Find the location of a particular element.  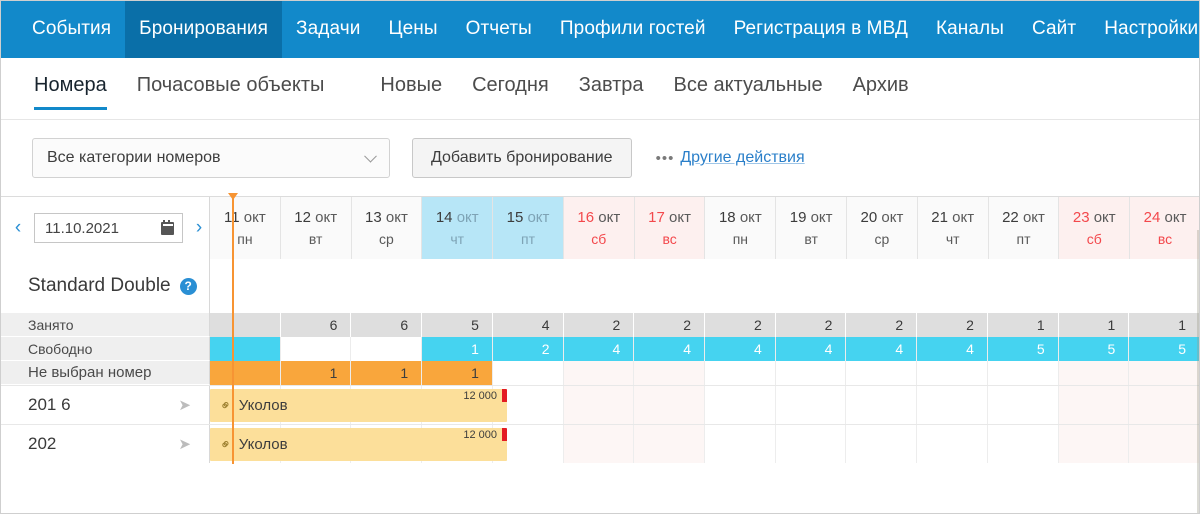

nav-item-7: Каналы is located at coordinates (970, 29).